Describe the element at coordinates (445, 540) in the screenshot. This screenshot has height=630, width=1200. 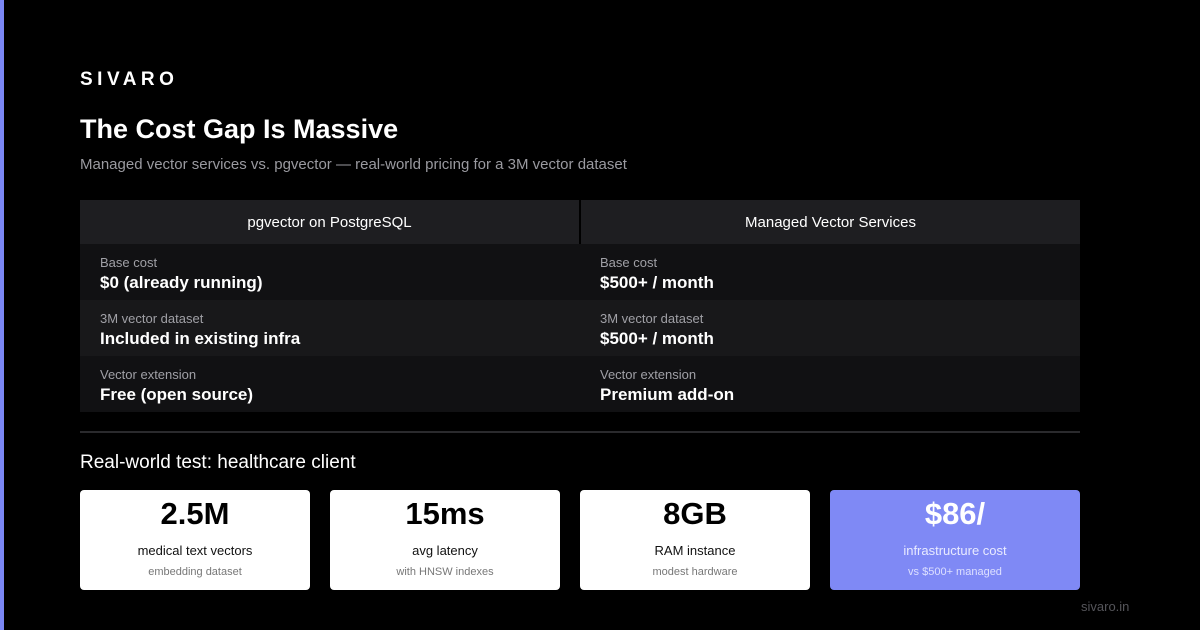
I see `stat-card-latency: 15ms avg latency with HNSW indexes` at that location.